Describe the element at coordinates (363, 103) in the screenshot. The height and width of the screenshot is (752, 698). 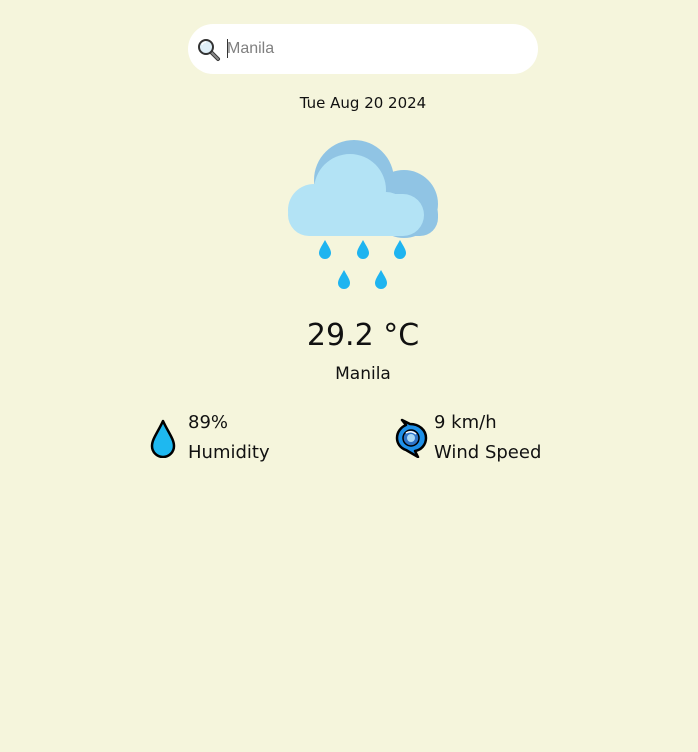
I see `date-label: Tue Aug 20 2024` at that location.